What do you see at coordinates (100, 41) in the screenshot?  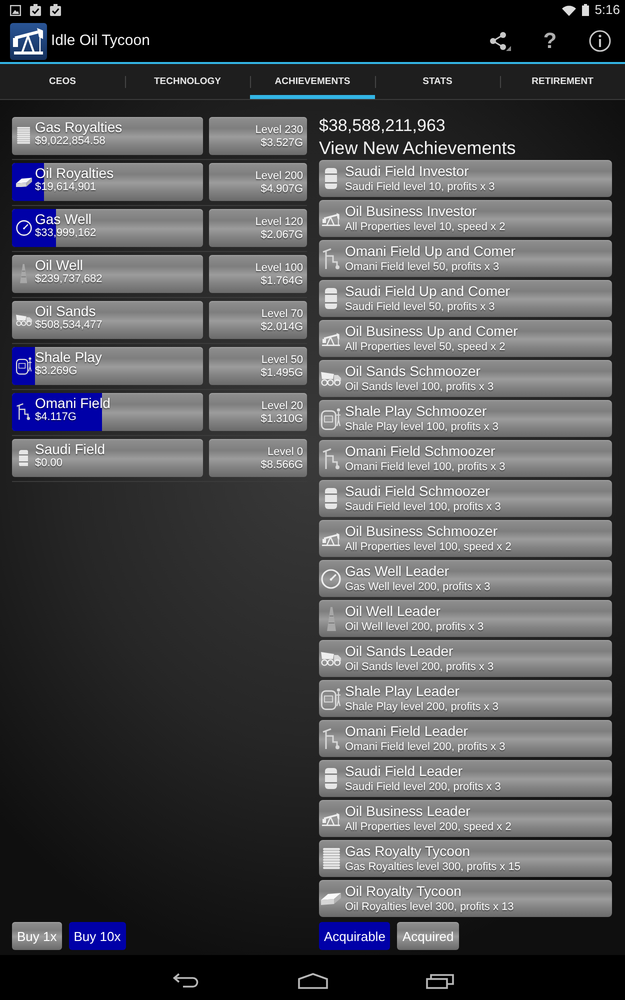 I see `app-title: Idle Oil Tycoon` at bounding box center [100, 41].